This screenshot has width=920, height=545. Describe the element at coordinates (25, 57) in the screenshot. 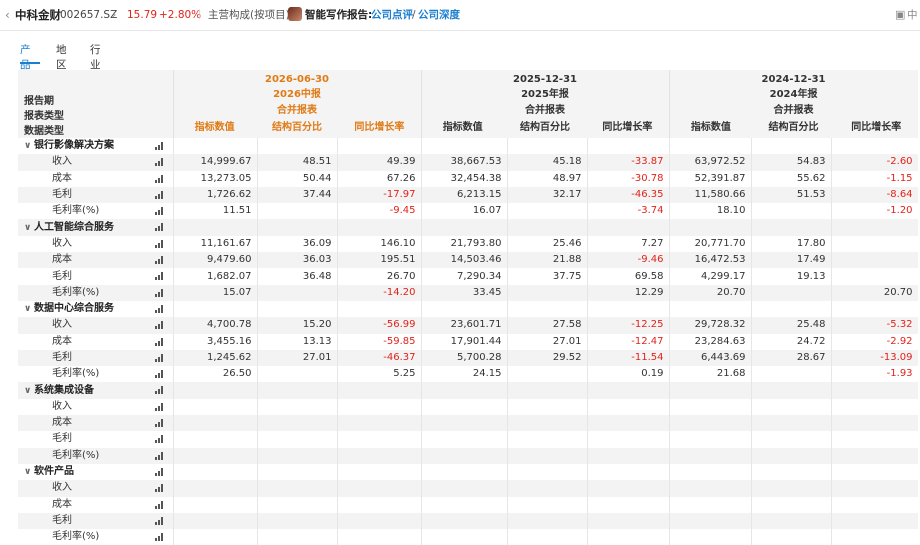

I see `tab-product: 产品` at that location.